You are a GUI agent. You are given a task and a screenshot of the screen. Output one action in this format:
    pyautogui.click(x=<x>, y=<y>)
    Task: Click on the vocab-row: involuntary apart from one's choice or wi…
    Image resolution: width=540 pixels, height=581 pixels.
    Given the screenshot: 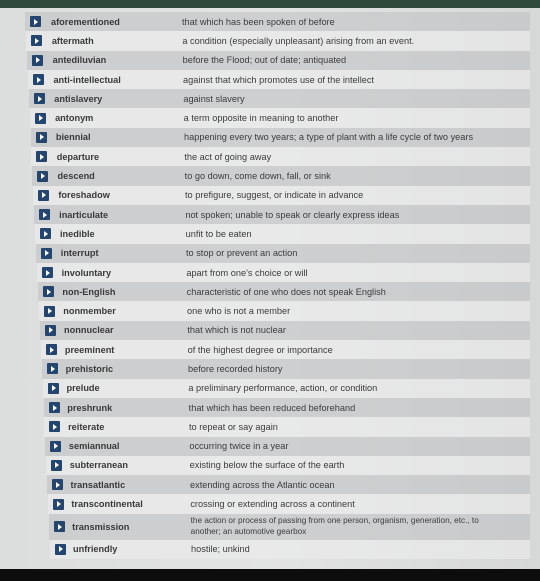 What is the action you would take?
    pyautogui.click(x=270, y=272)
    